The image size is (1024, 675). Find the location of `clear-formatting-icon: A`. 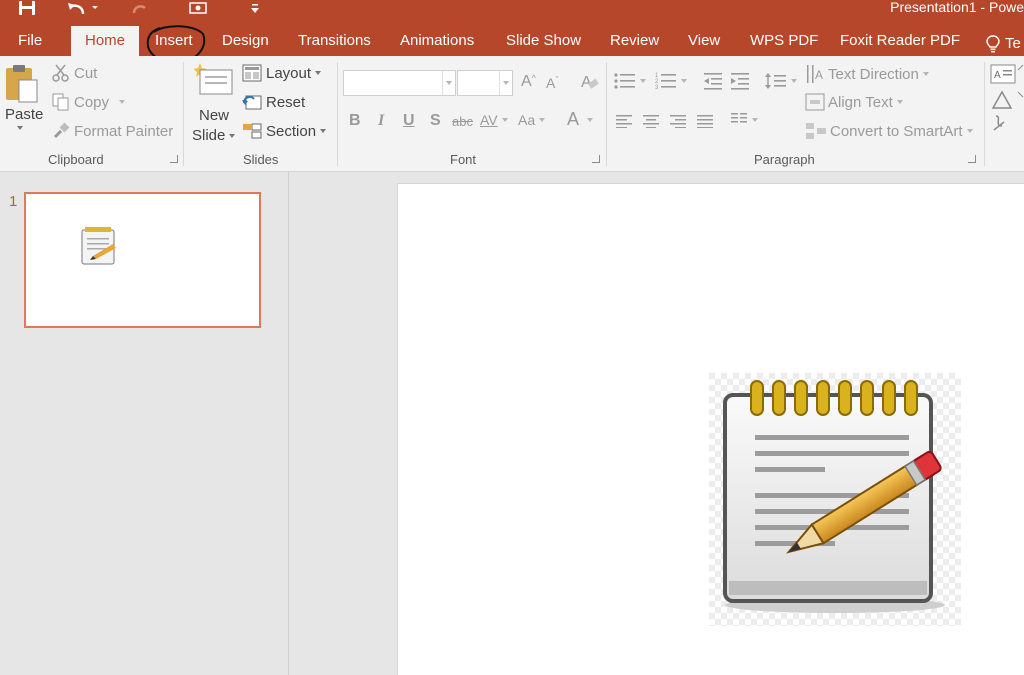

clear-formatting-icon: A is located at coordinates (590, 82).